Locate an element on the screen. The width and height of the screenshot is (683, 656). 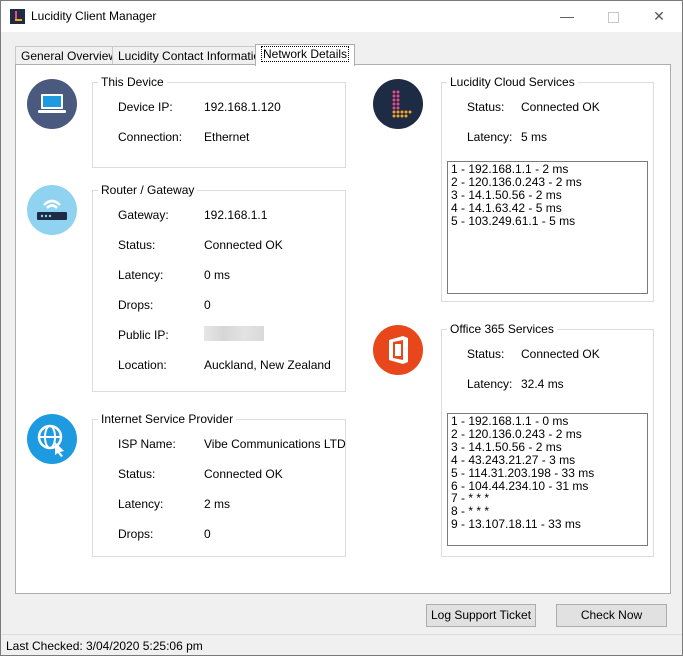
lucidity-cloud-title: Lucidity Cloud Services is located at coordinates (512, 82).